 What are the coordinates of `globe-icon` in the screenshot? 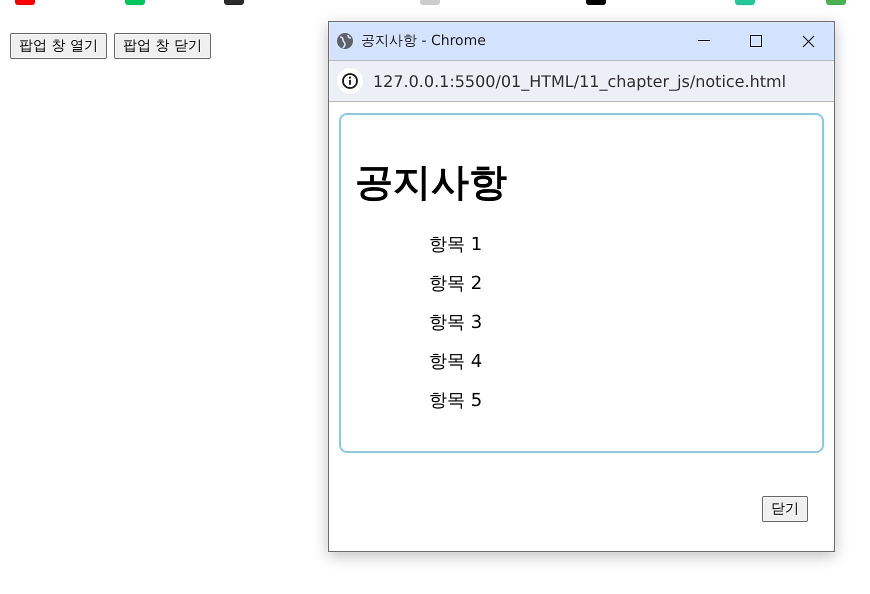 It's located at (345, 41).